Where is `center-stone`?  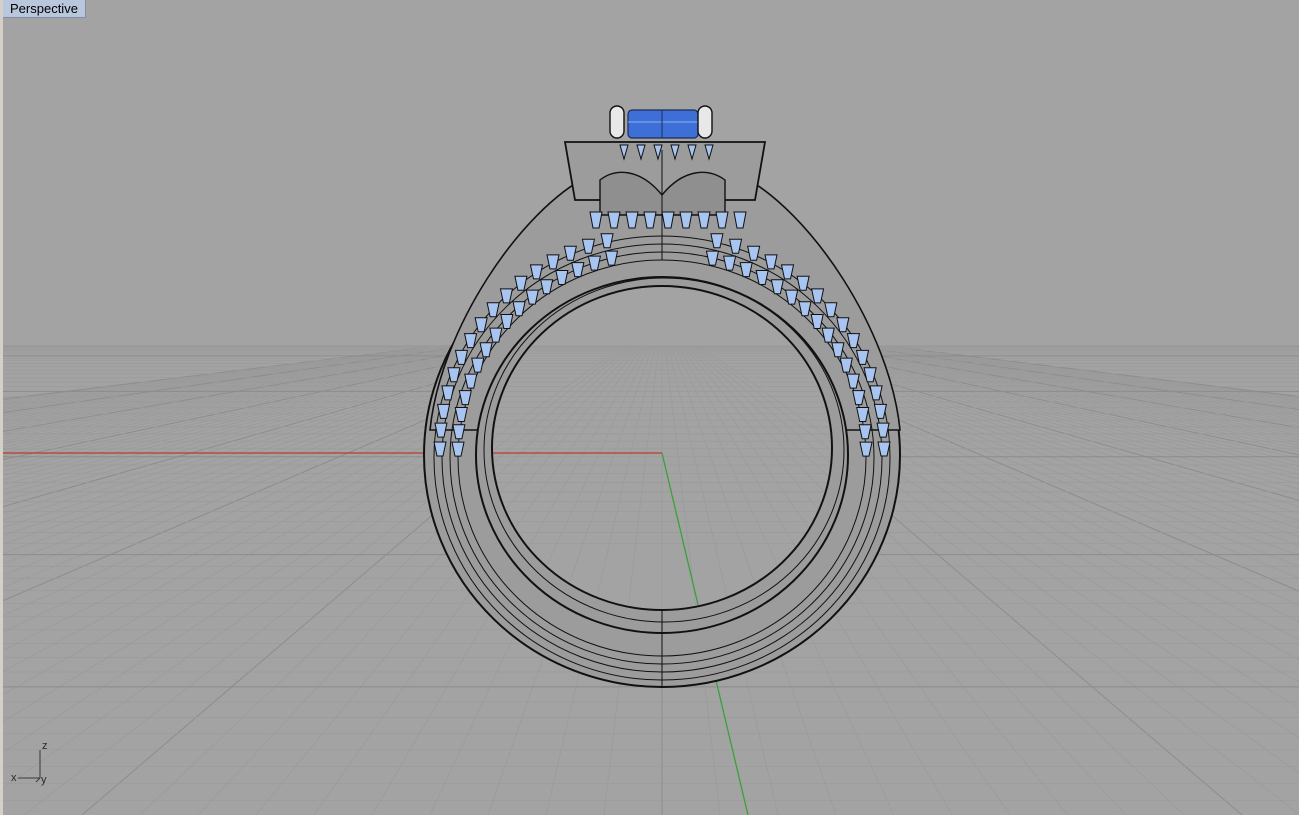
center-stone is located at coordinates (663, 124).